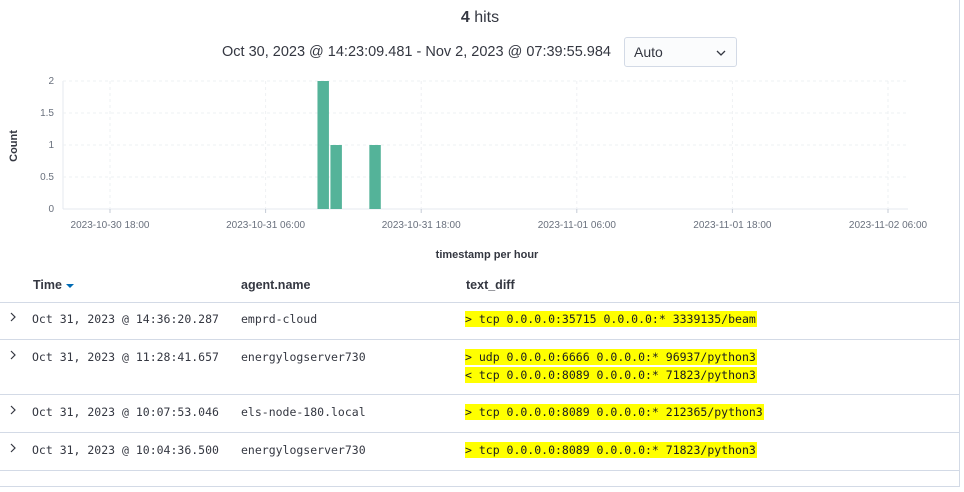 Image resolution: width=964 pixels, height=492 pixels. What do you see at coordinates (279, 319) in the screenshot?
I see `cell-agent-name: emprd-cloud` at bounding box center [279, 319].